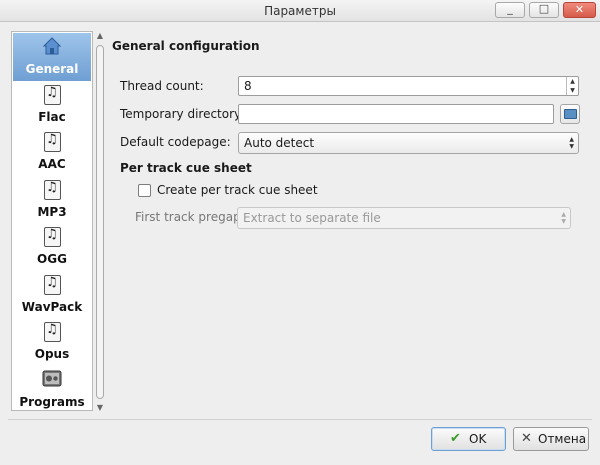  I want to click on maximize-icon: □, so click(544, 8).